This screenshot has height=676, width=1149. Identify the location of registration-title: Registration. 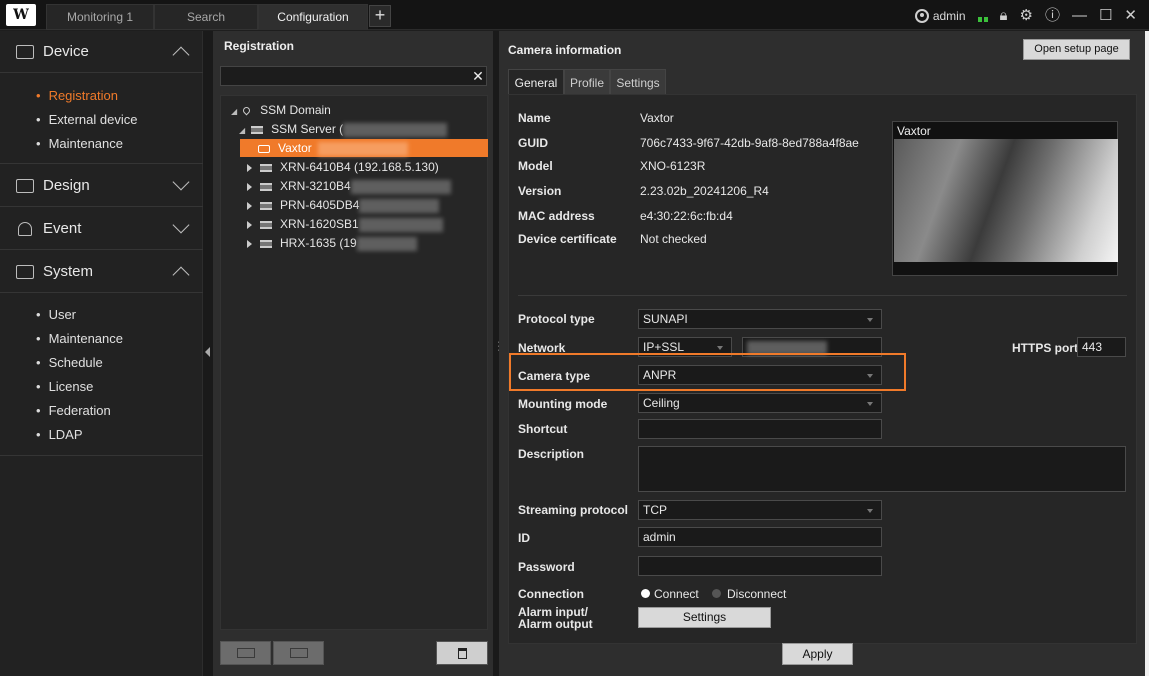
(259, 46).